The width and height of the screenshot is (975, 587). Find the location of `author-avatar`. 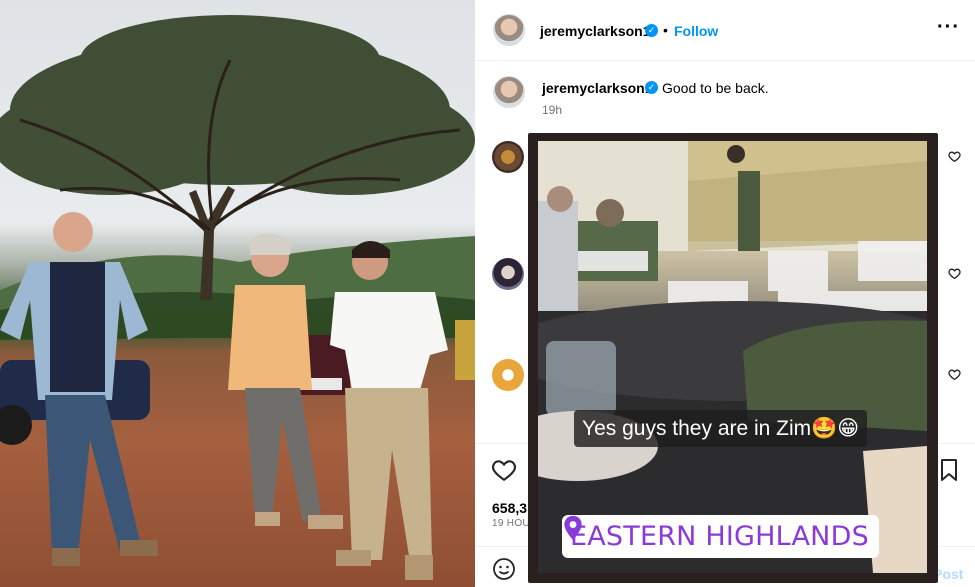

author-avatar is located at coordinates (509, 30).